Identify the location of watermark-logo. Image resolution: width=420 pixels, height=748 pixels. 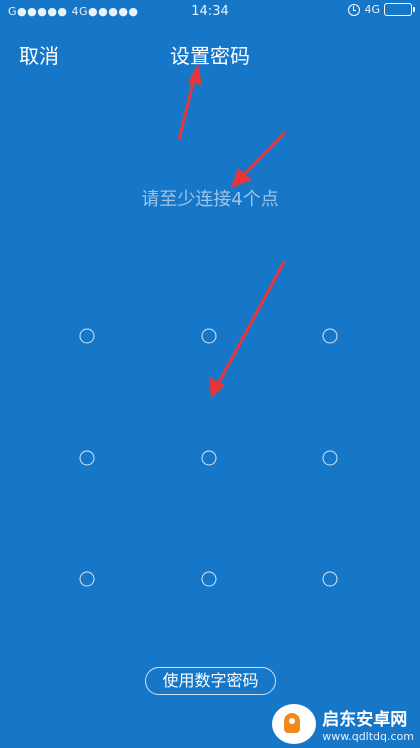
(294, 724).